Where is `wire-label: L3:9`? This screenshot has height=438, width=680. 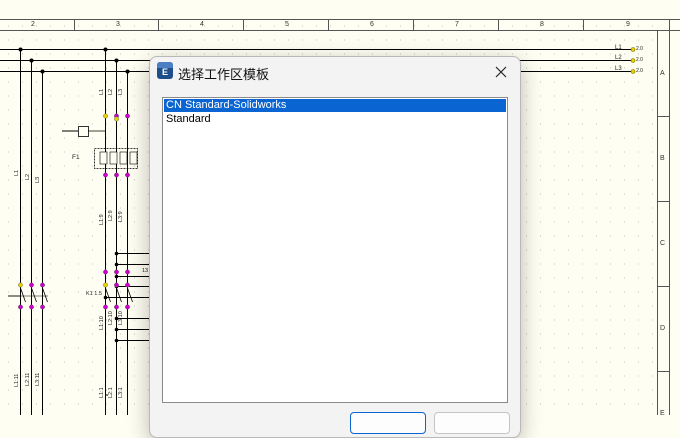 wire-label: L3:9 is located at coordinates (121, 216).